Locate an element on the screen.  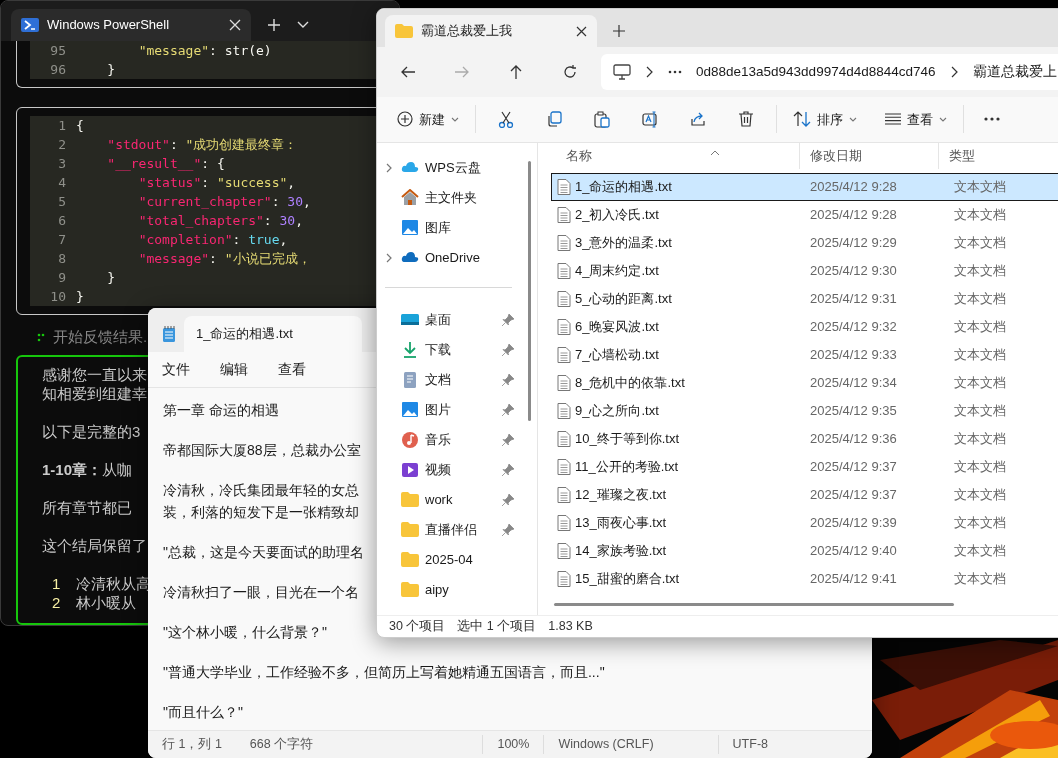
file-row: 1_命运的相遇.txt 2025/4/12 9:28 文本文档 is located at coordinates (804, 186).